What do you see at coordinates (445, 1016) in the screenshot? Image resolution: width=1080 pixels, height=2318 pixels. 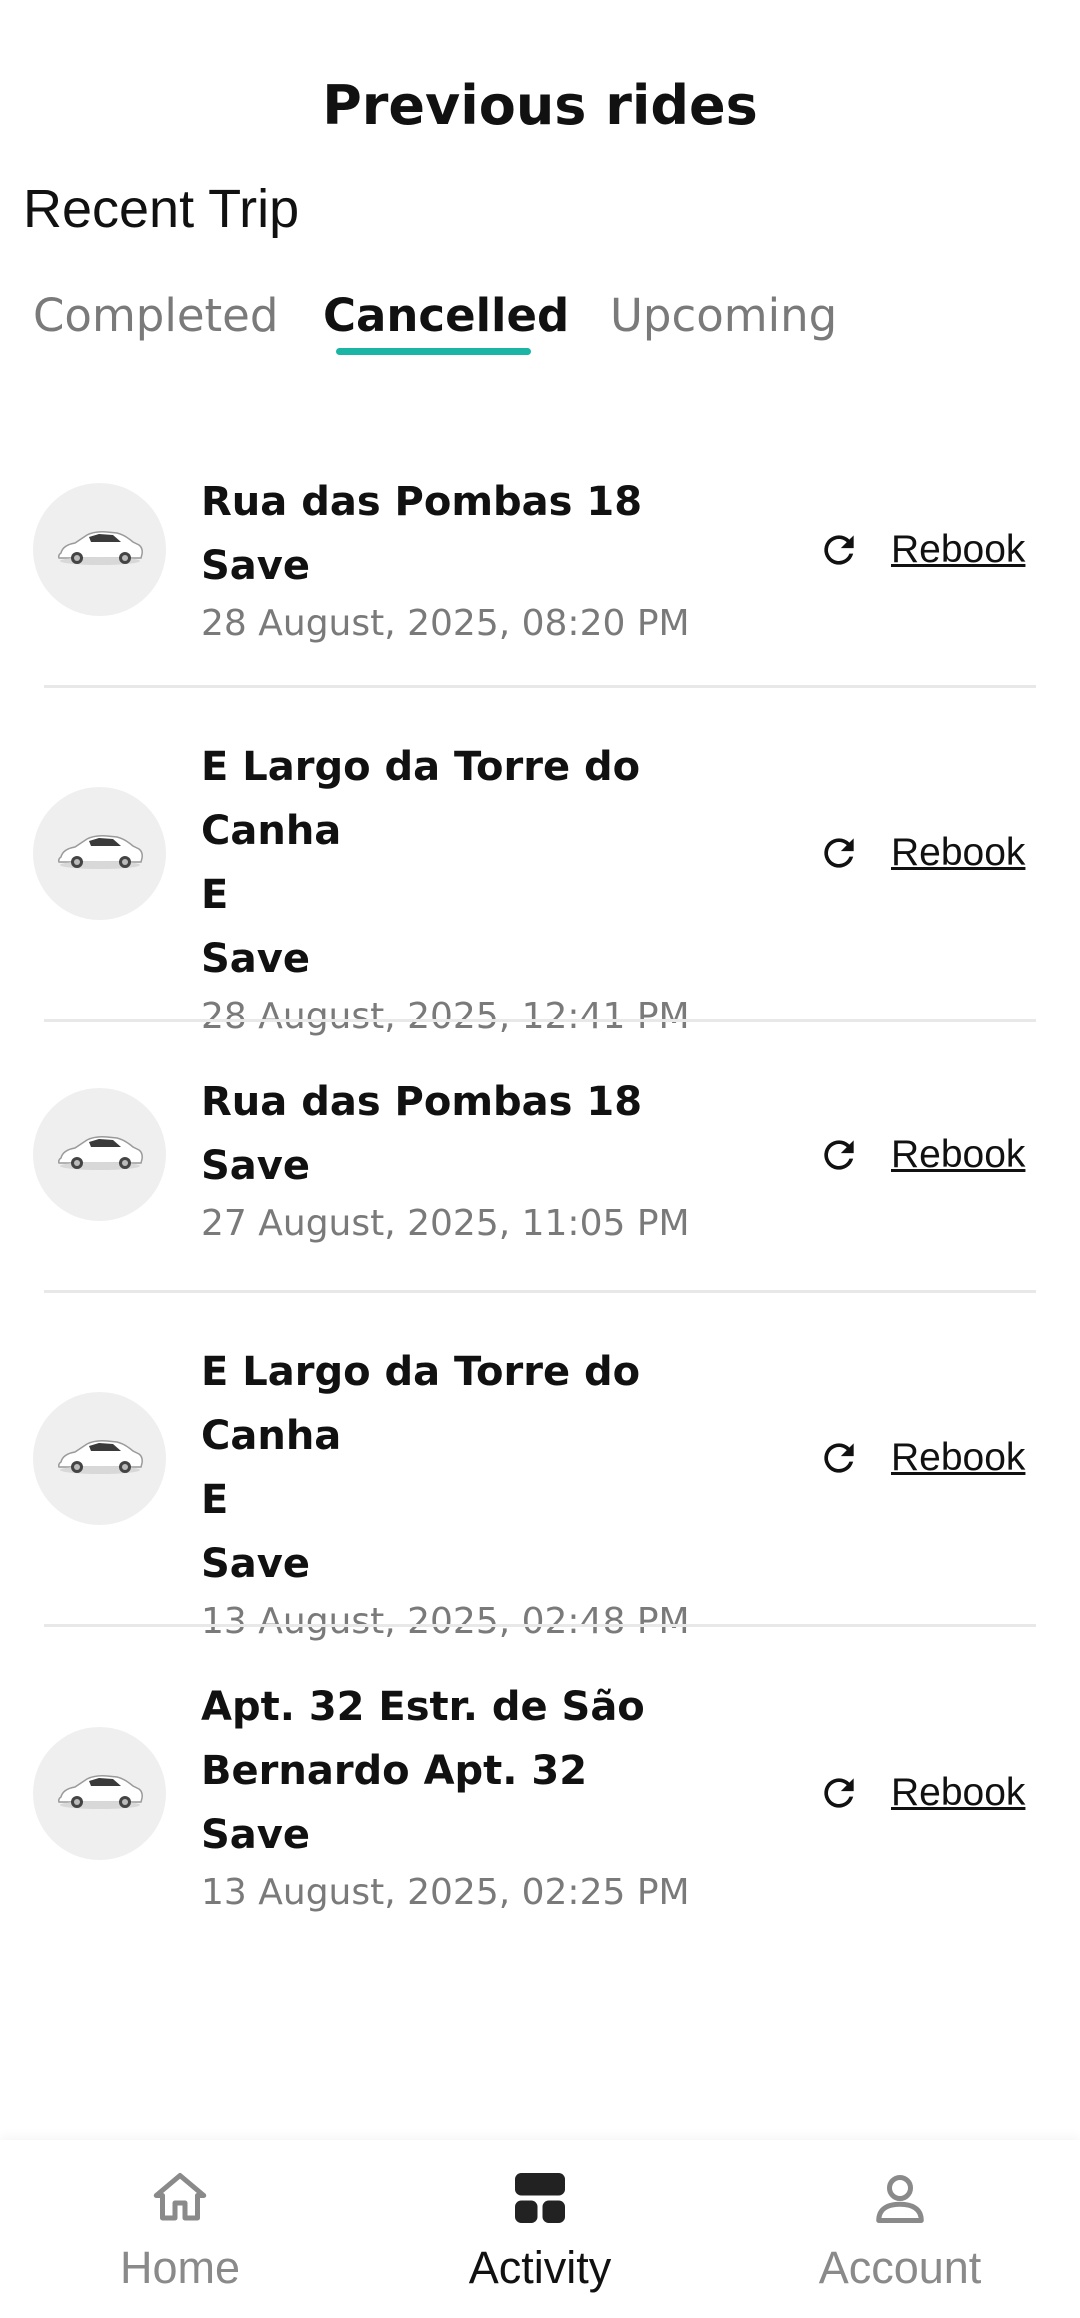 I see `ride-date: 28 August, 2025, 12:41 PM` at bounding box center [445, 1016].